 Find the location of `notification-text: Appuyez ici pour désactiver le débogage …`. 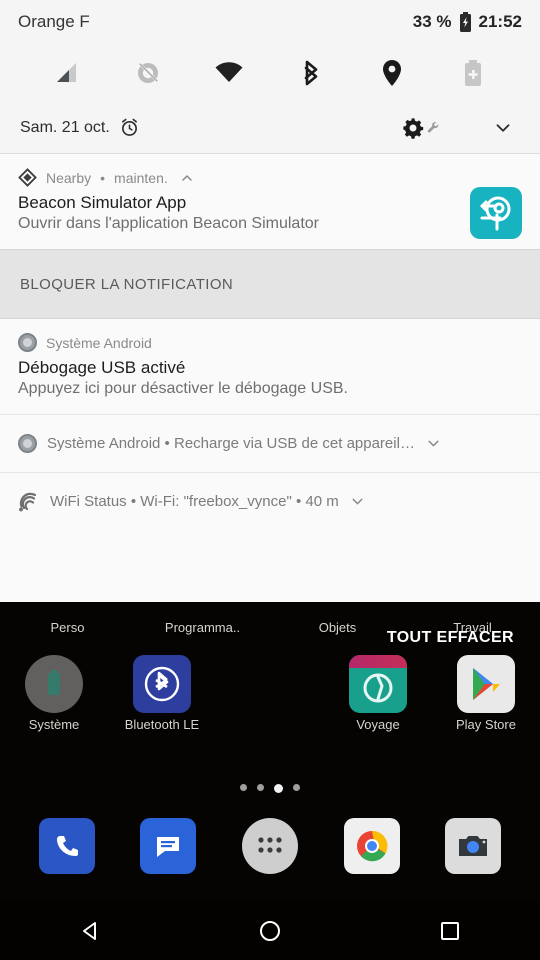

notification-text: Appuyez ici pour désactiver le débogage … is located at coordinates (183, 388).